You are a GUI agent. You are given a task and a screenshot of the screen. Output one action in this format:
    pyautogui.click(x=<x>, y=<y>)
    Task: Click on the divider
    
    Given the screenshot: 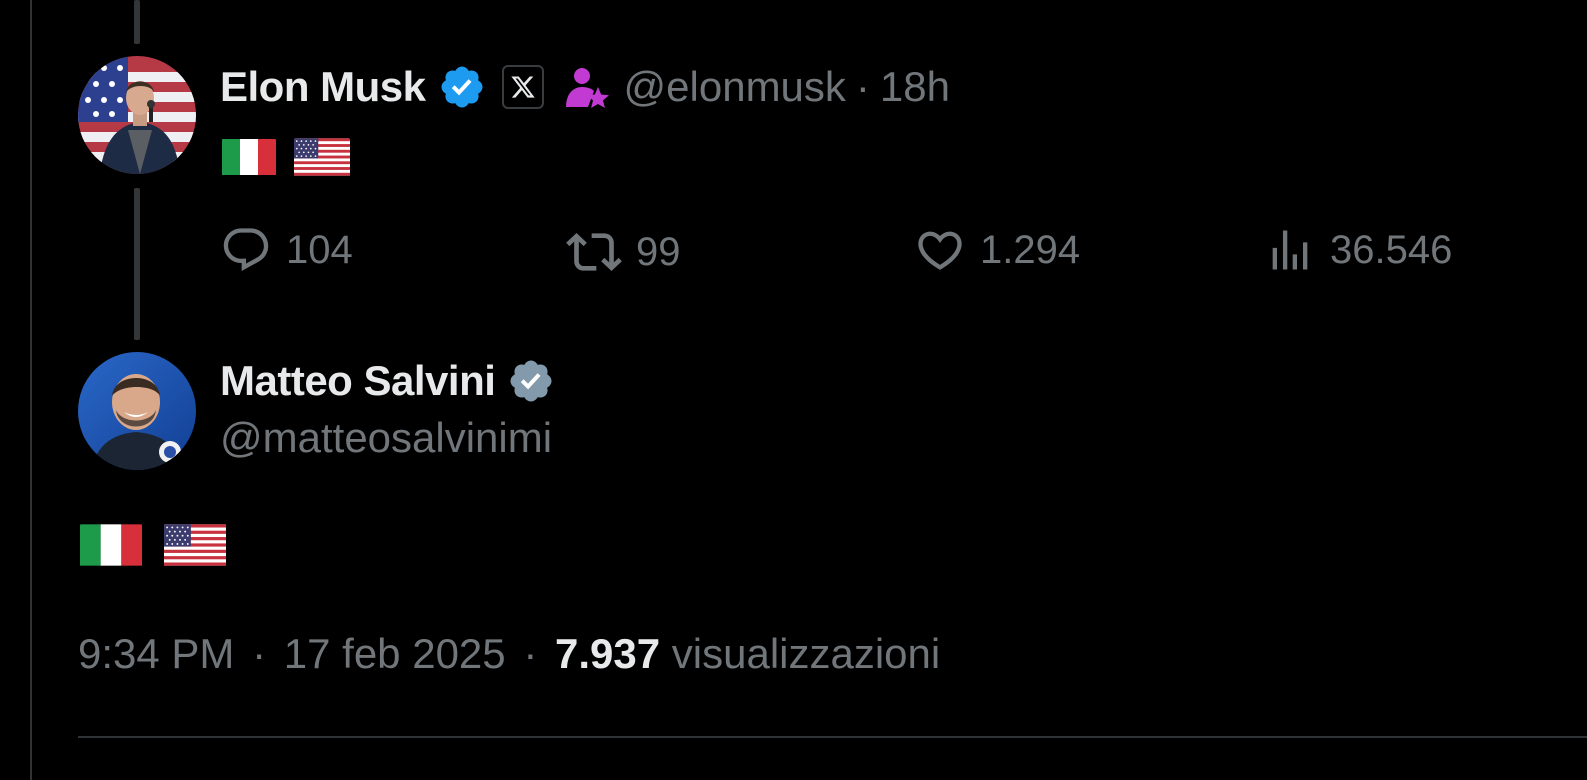 What is the action you would take?
    pyautogui.click(x=832, y=737)
    